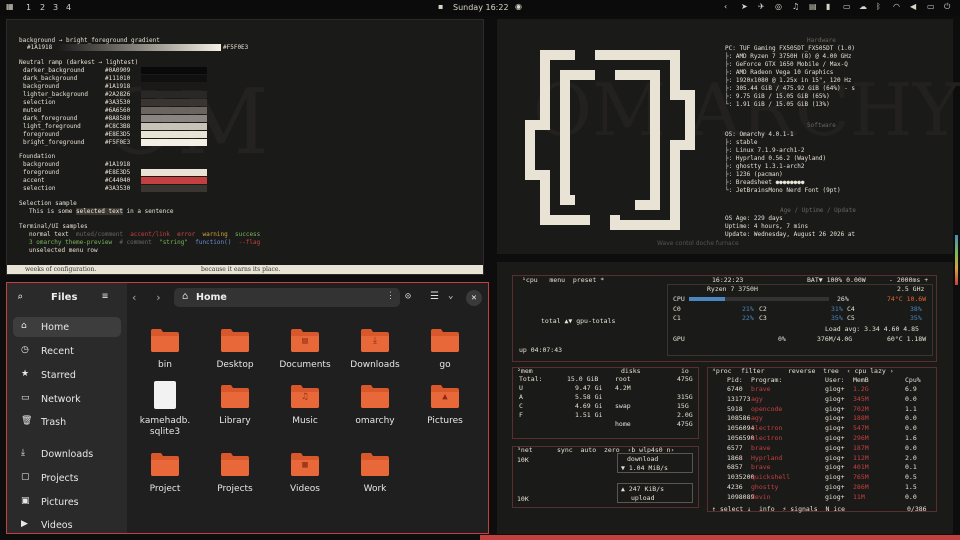  Describe the element at coordinates (158, 297) in the screenshot. I see `forward-icon: ›` at that location.